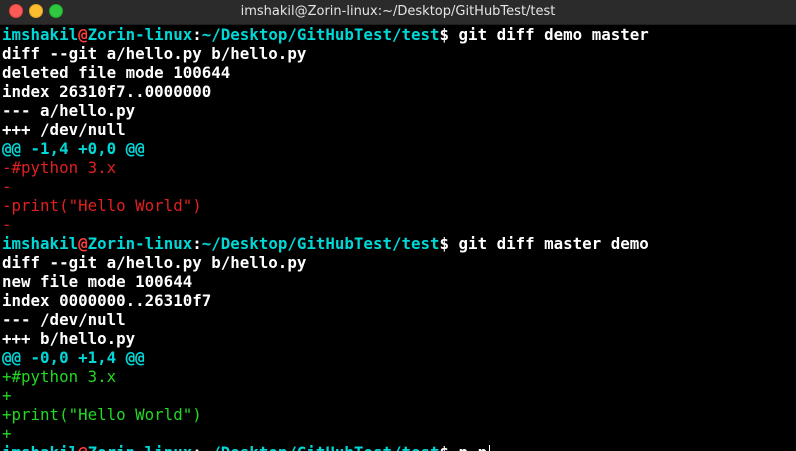 This screenshot has height=451, width=796. Describe the element at coordinates (69, 338) in the screenshot. I see `diff-header-line: +++ b/hello.py` at that location.